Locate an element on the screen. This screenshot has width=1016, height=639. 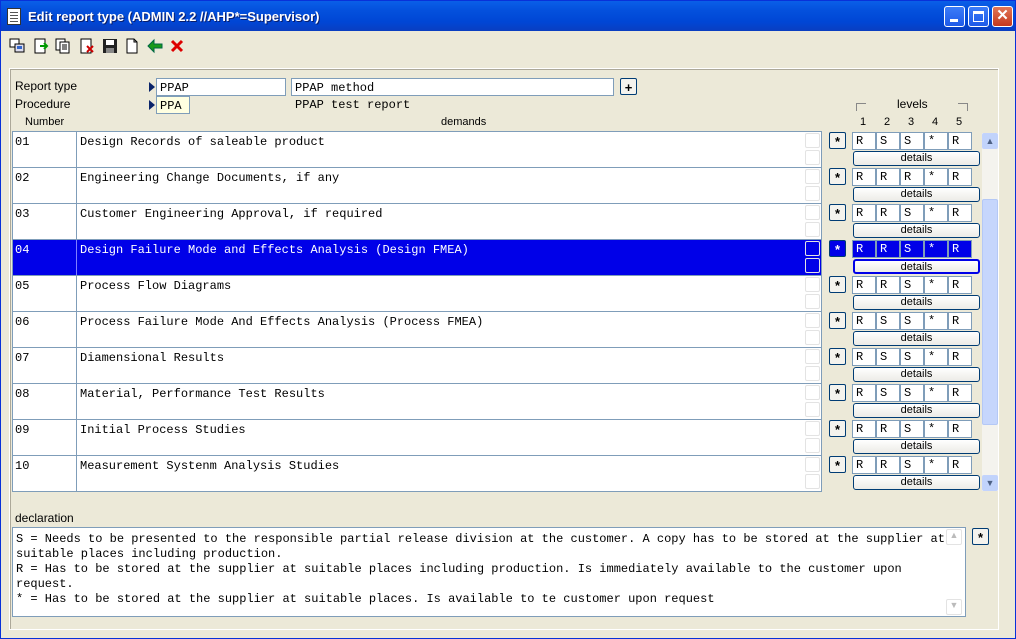
table-row: 01 Design Records of saleable product is located at coordinates (417, 150).